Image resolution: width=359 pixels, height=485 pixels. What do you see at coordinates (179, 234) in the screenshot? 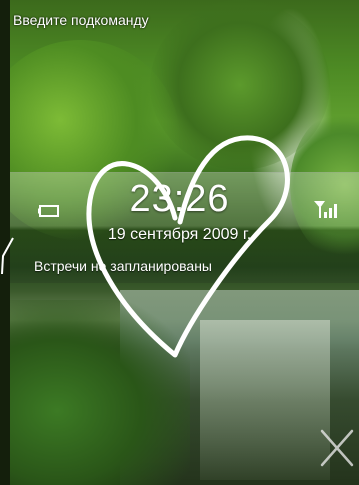
I see `date-label: 19 сентября 2009 г.` at bounding box center [179, 234].